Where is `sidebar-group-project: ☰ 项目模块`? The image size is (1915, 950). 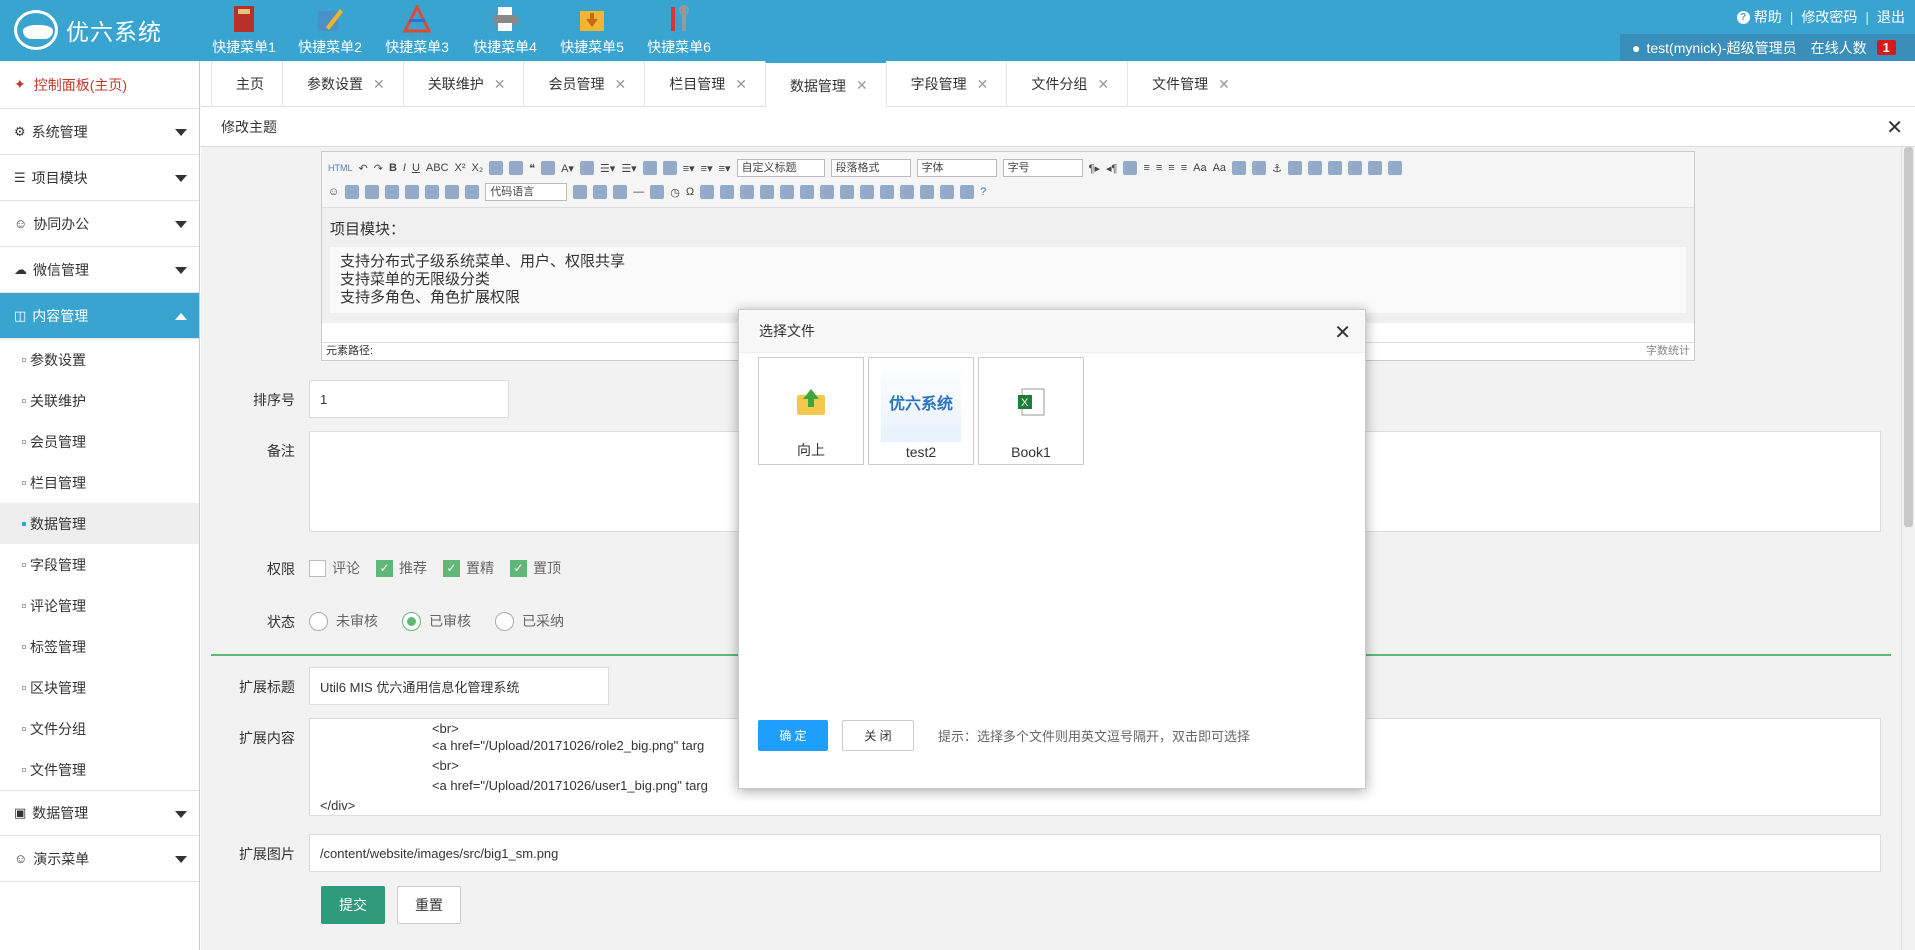 sidebar-group-project: ☰ 项目模块 is located at coordinates (99, 178).